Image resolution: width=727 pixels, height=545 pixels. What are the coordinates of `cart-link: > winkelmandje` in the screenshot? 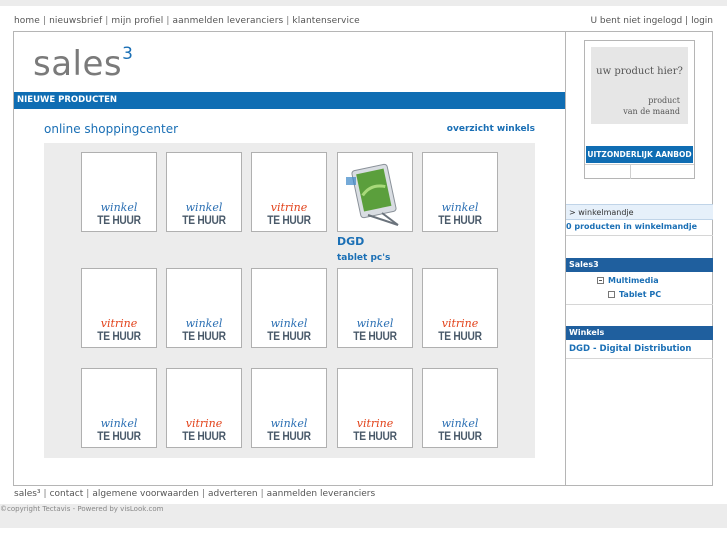 It's located at (639, 212).